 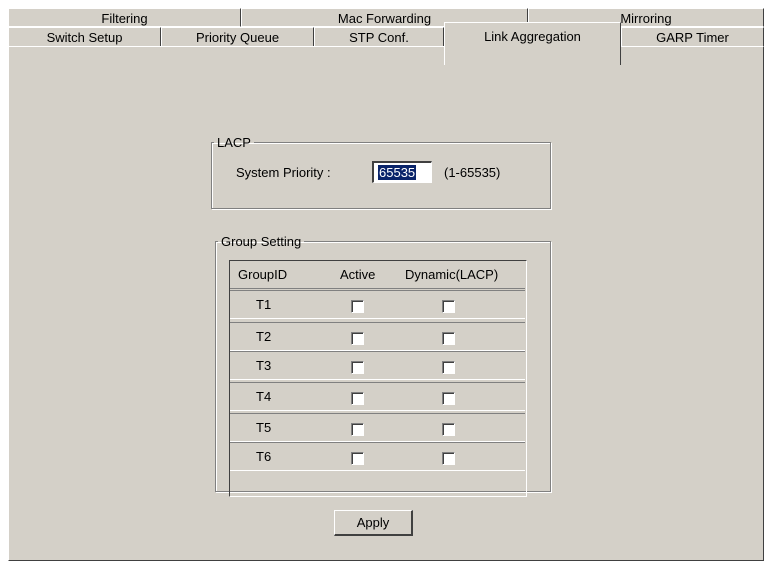 I want to click on group-id: T1, so click(x=264, y=304).